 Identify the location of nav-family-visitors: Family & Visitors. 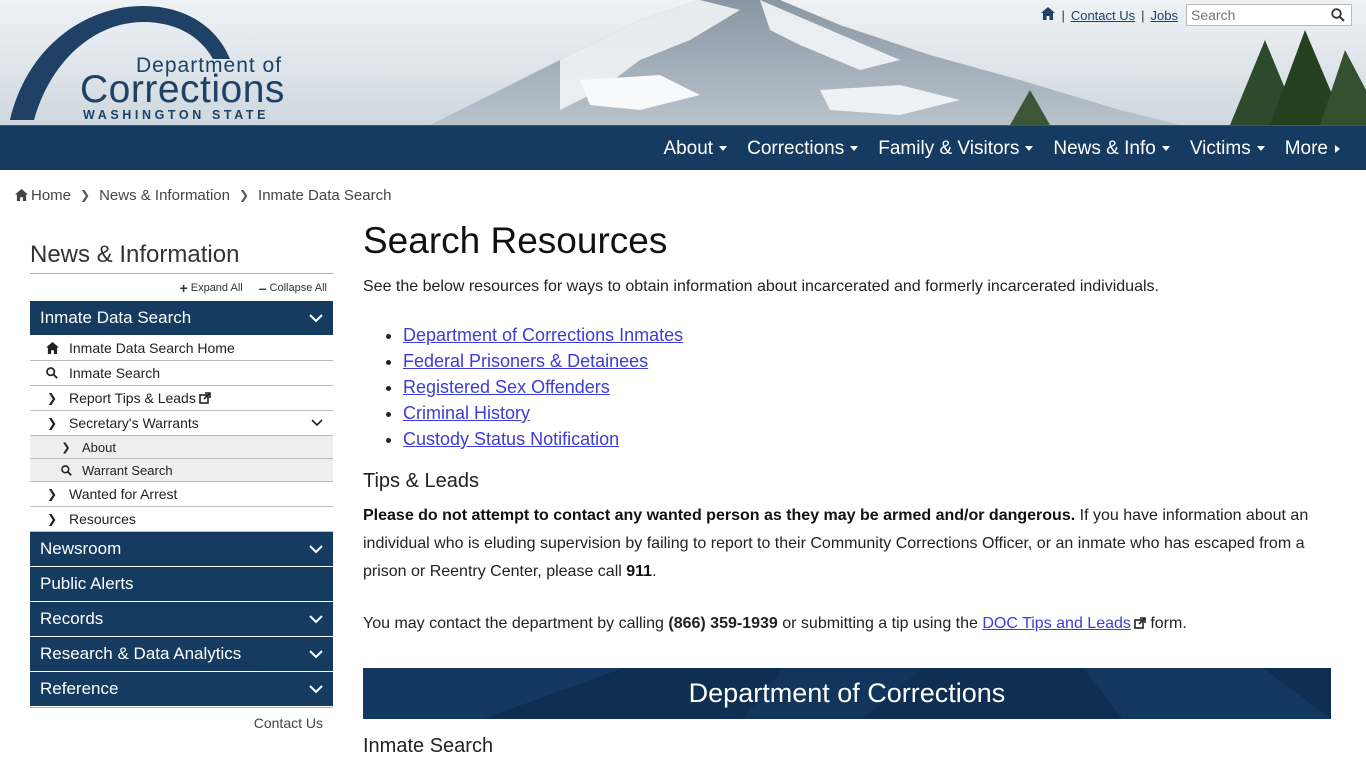
(956, 149).